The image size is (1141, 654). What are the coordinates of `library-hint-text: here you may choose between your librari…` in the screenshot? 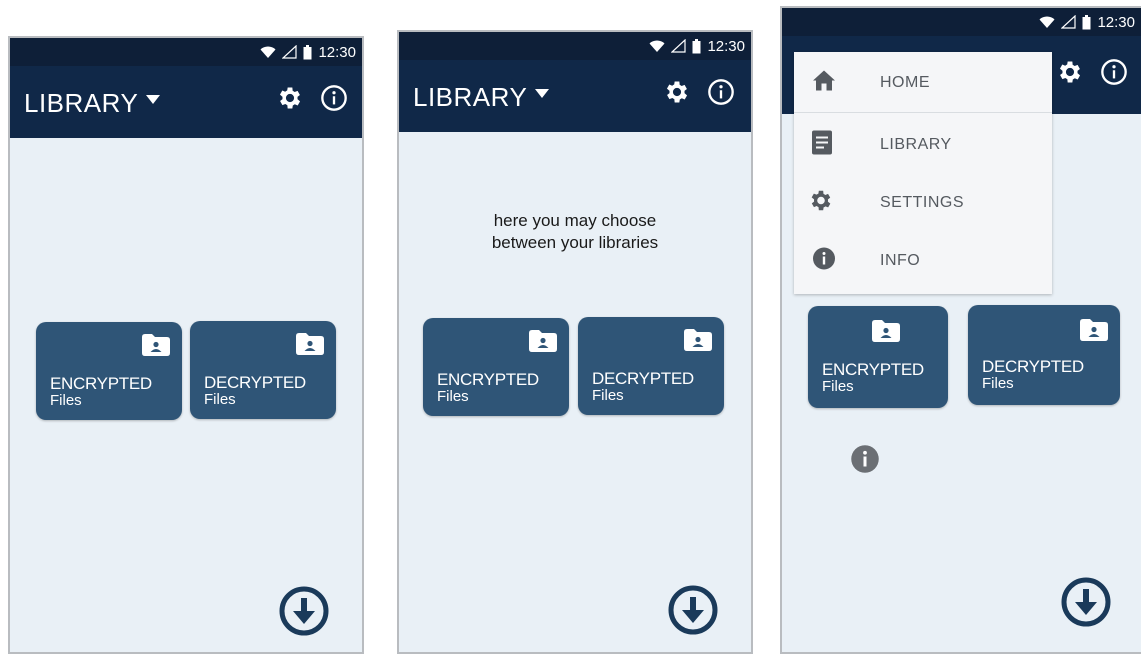 It's located at (575, 232).